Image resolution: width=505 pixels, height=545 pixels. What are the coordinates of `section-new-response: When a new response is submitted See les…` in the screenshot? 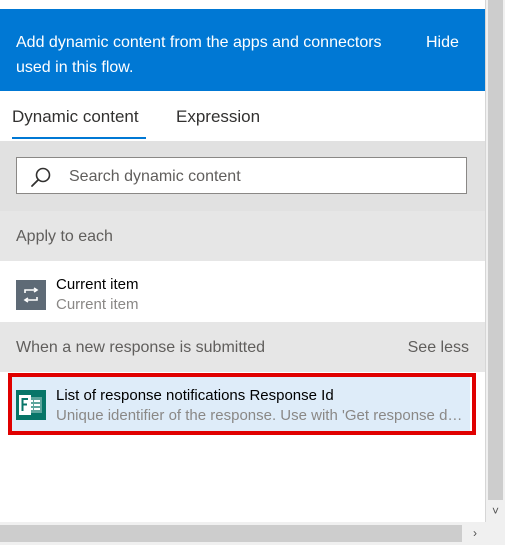 It's located at (242, 347).